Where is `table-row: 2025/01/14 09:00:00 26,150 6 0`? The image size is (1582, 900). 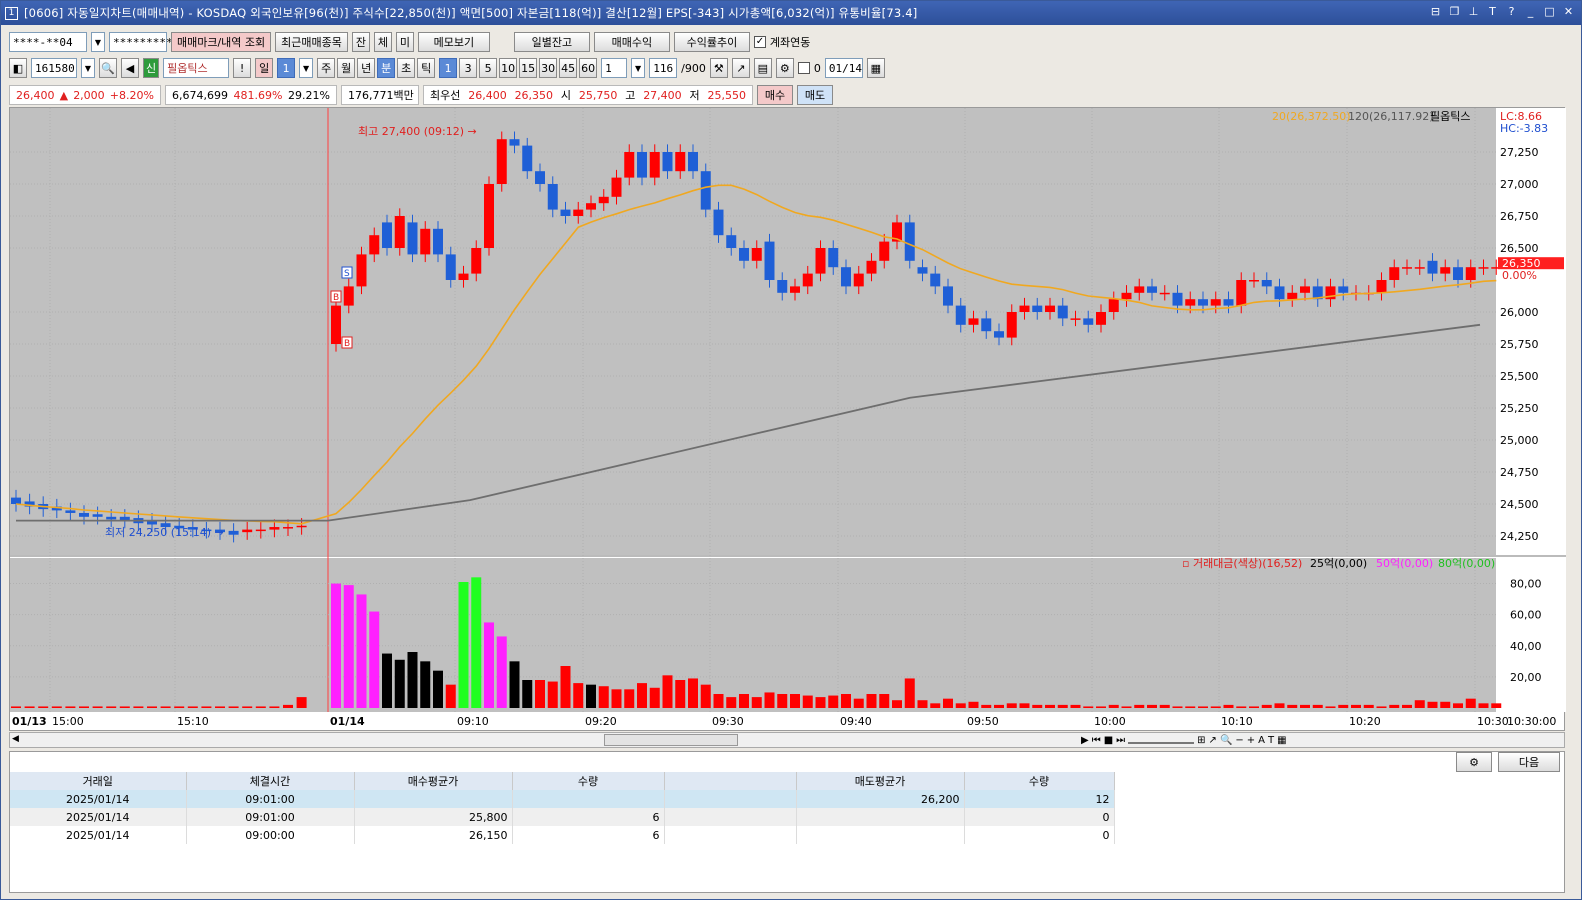
table-row: 2025/01/14 09:00:00 26,150 6 0 is located at coordinates (562, 835).